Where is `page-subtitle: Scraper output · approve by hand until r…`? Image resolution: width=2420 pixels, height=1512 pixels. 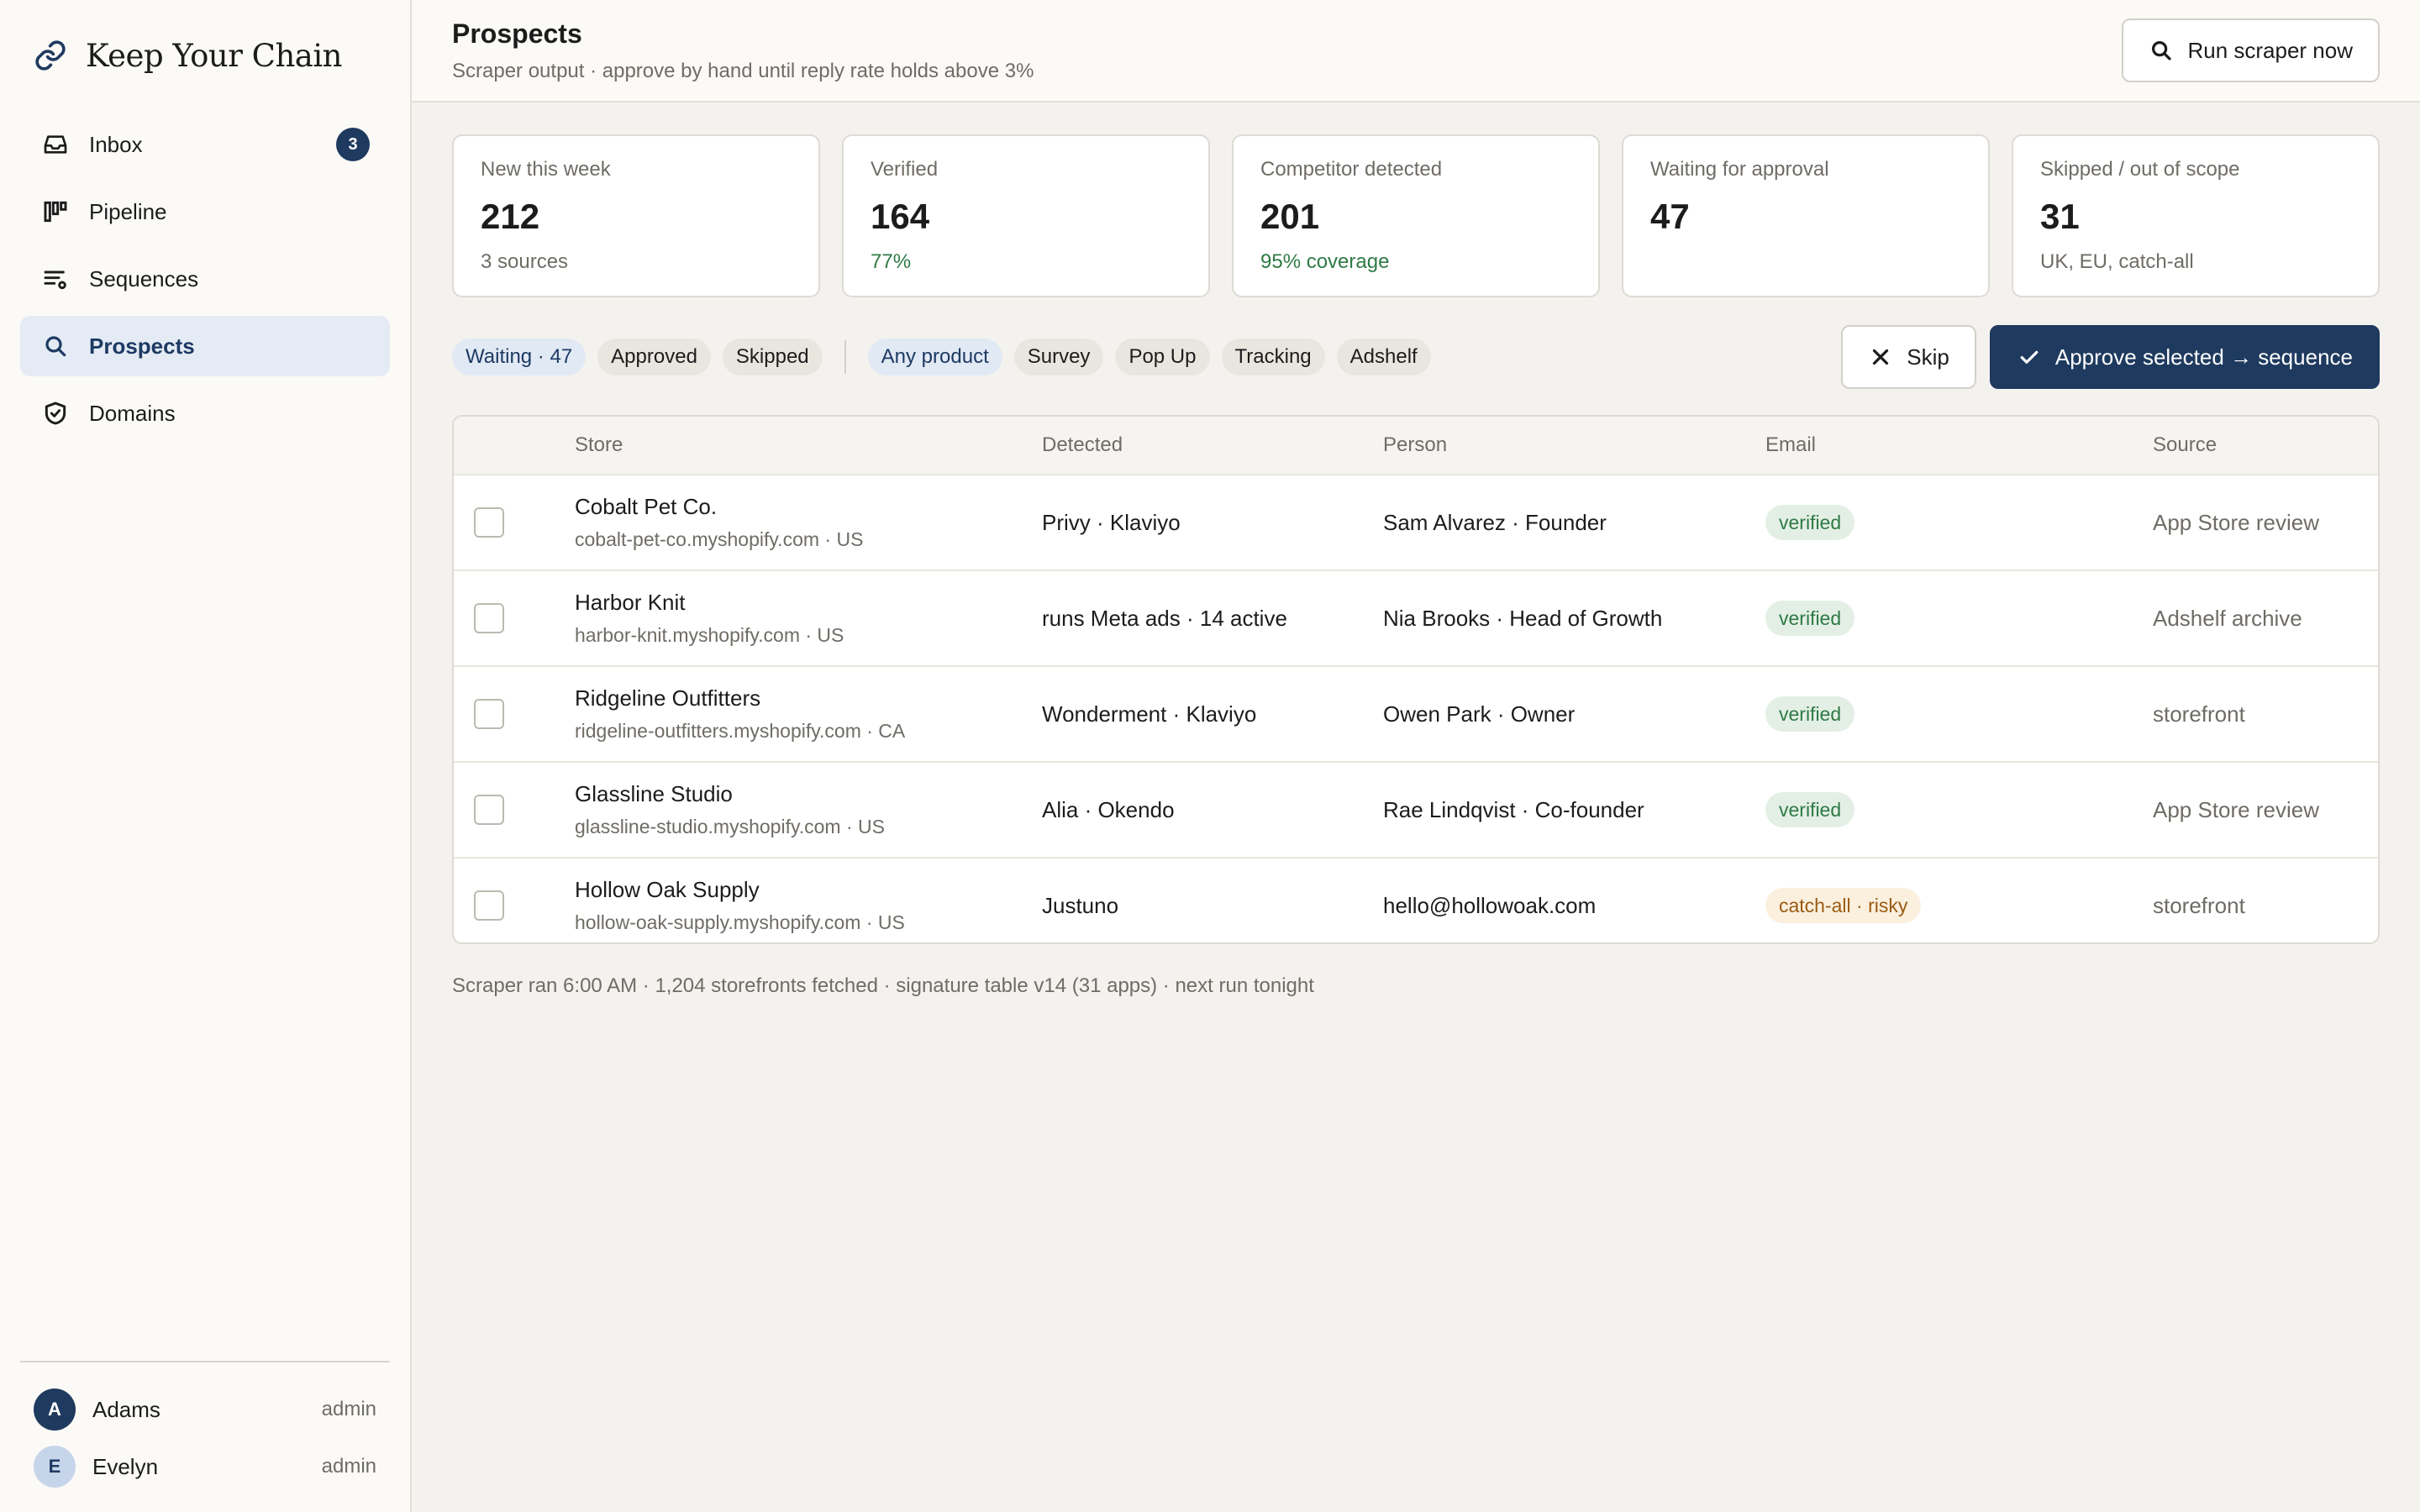
page-subtitle: Scraper output · approve by hand until r… is located at coordinates (743, 70).